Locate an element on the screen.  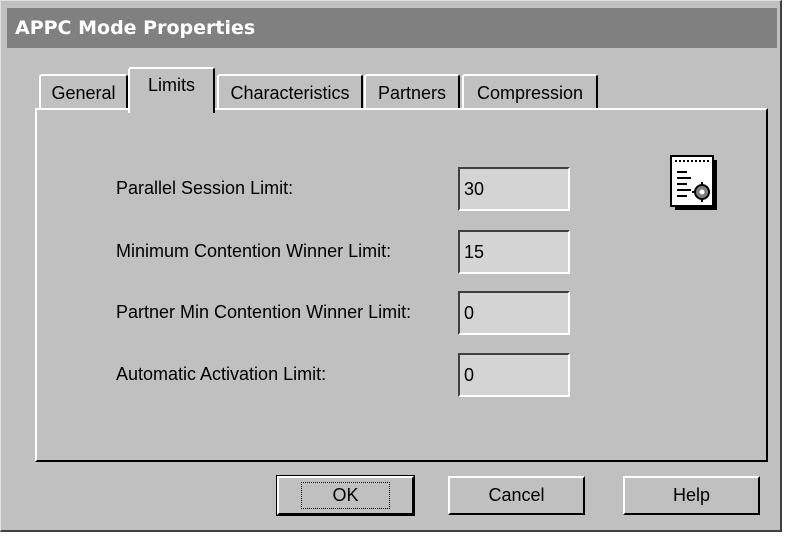
tab-partners-label: Partners is located at coordinates (412, 93).